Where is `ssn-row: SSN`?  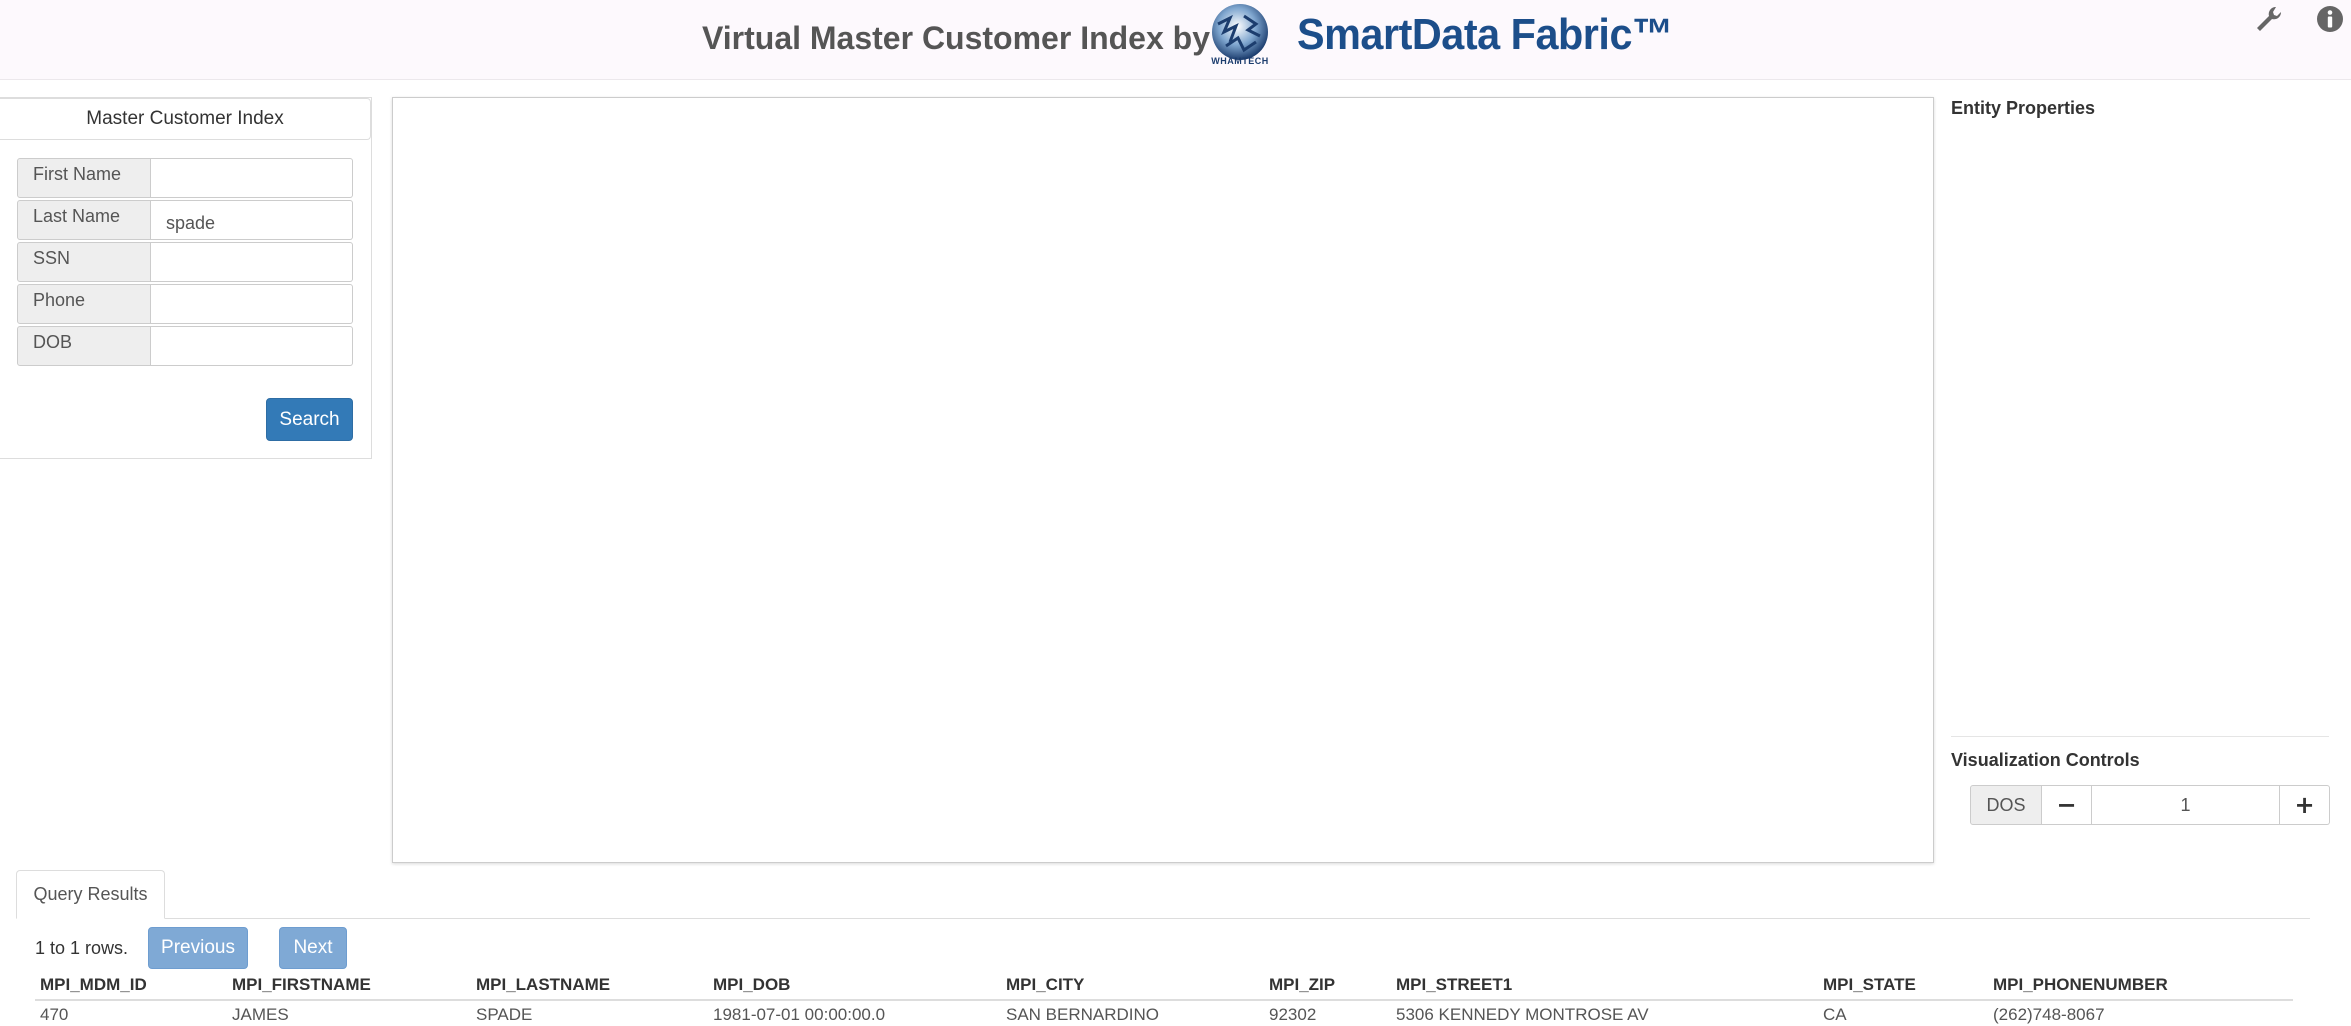
ssn-row: SSN is located at coordinates (185, 262).